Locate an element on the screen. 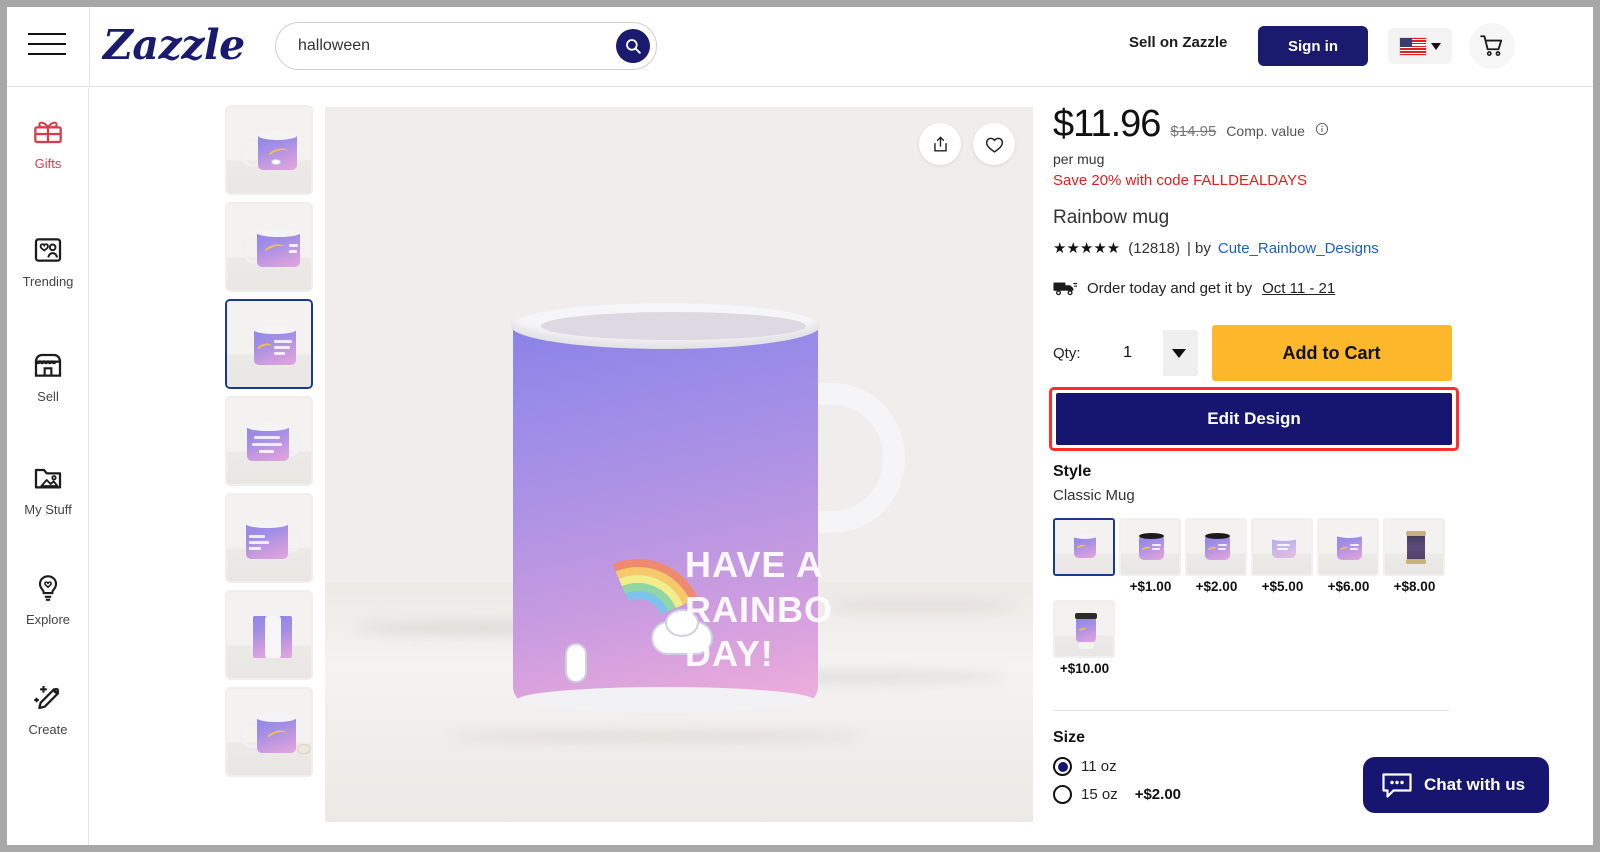 Image resolution: width=1600 pixels, height=852 pixels. thumbnail-item-selected is located at coordinates (269, 344).